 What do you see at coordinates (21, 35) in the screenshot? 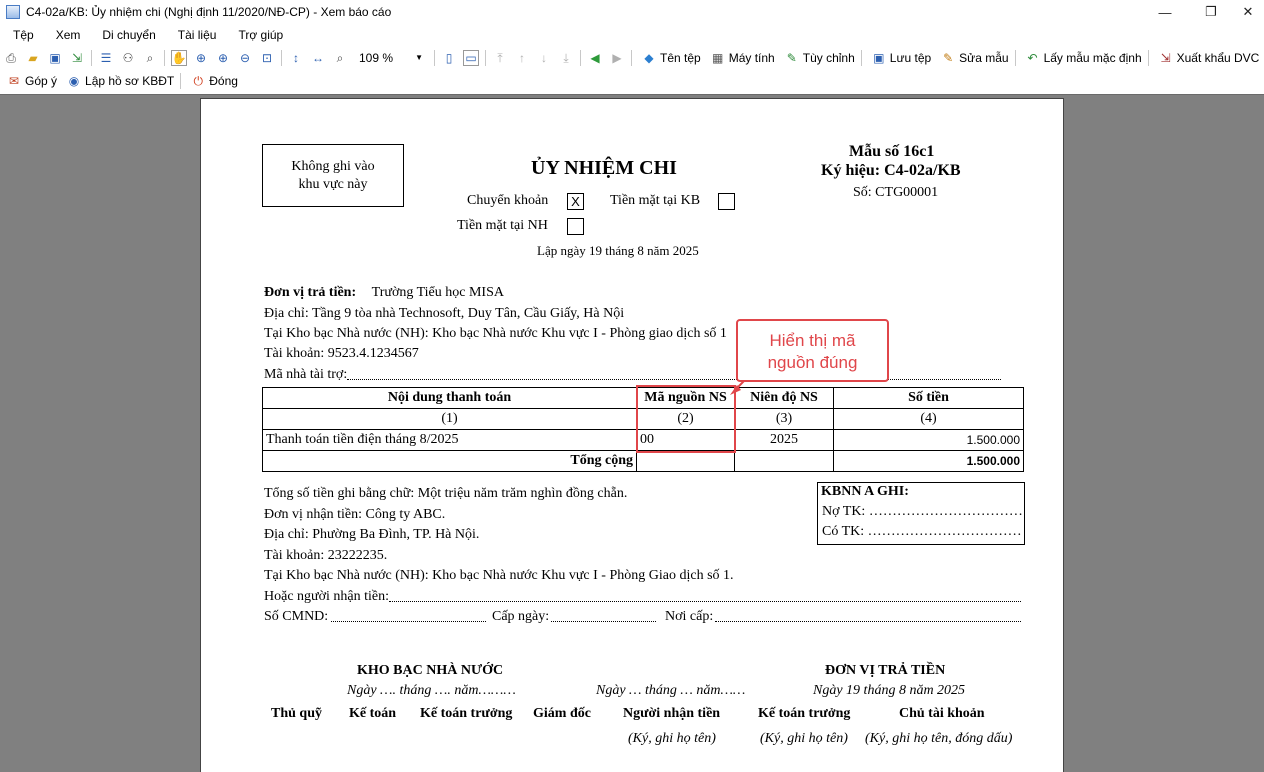
I see `menu-file: Tệp` at bounding box center [21, 35].